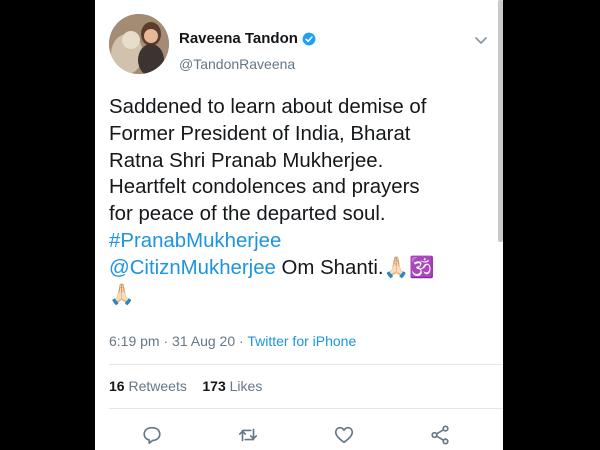 This screenshot has width=600, height=450. What do you see at coordinates (329, 267) in the screenshot?
I see `tweet-text-tail: Om Shanti.` at bounding box center [329, 267].